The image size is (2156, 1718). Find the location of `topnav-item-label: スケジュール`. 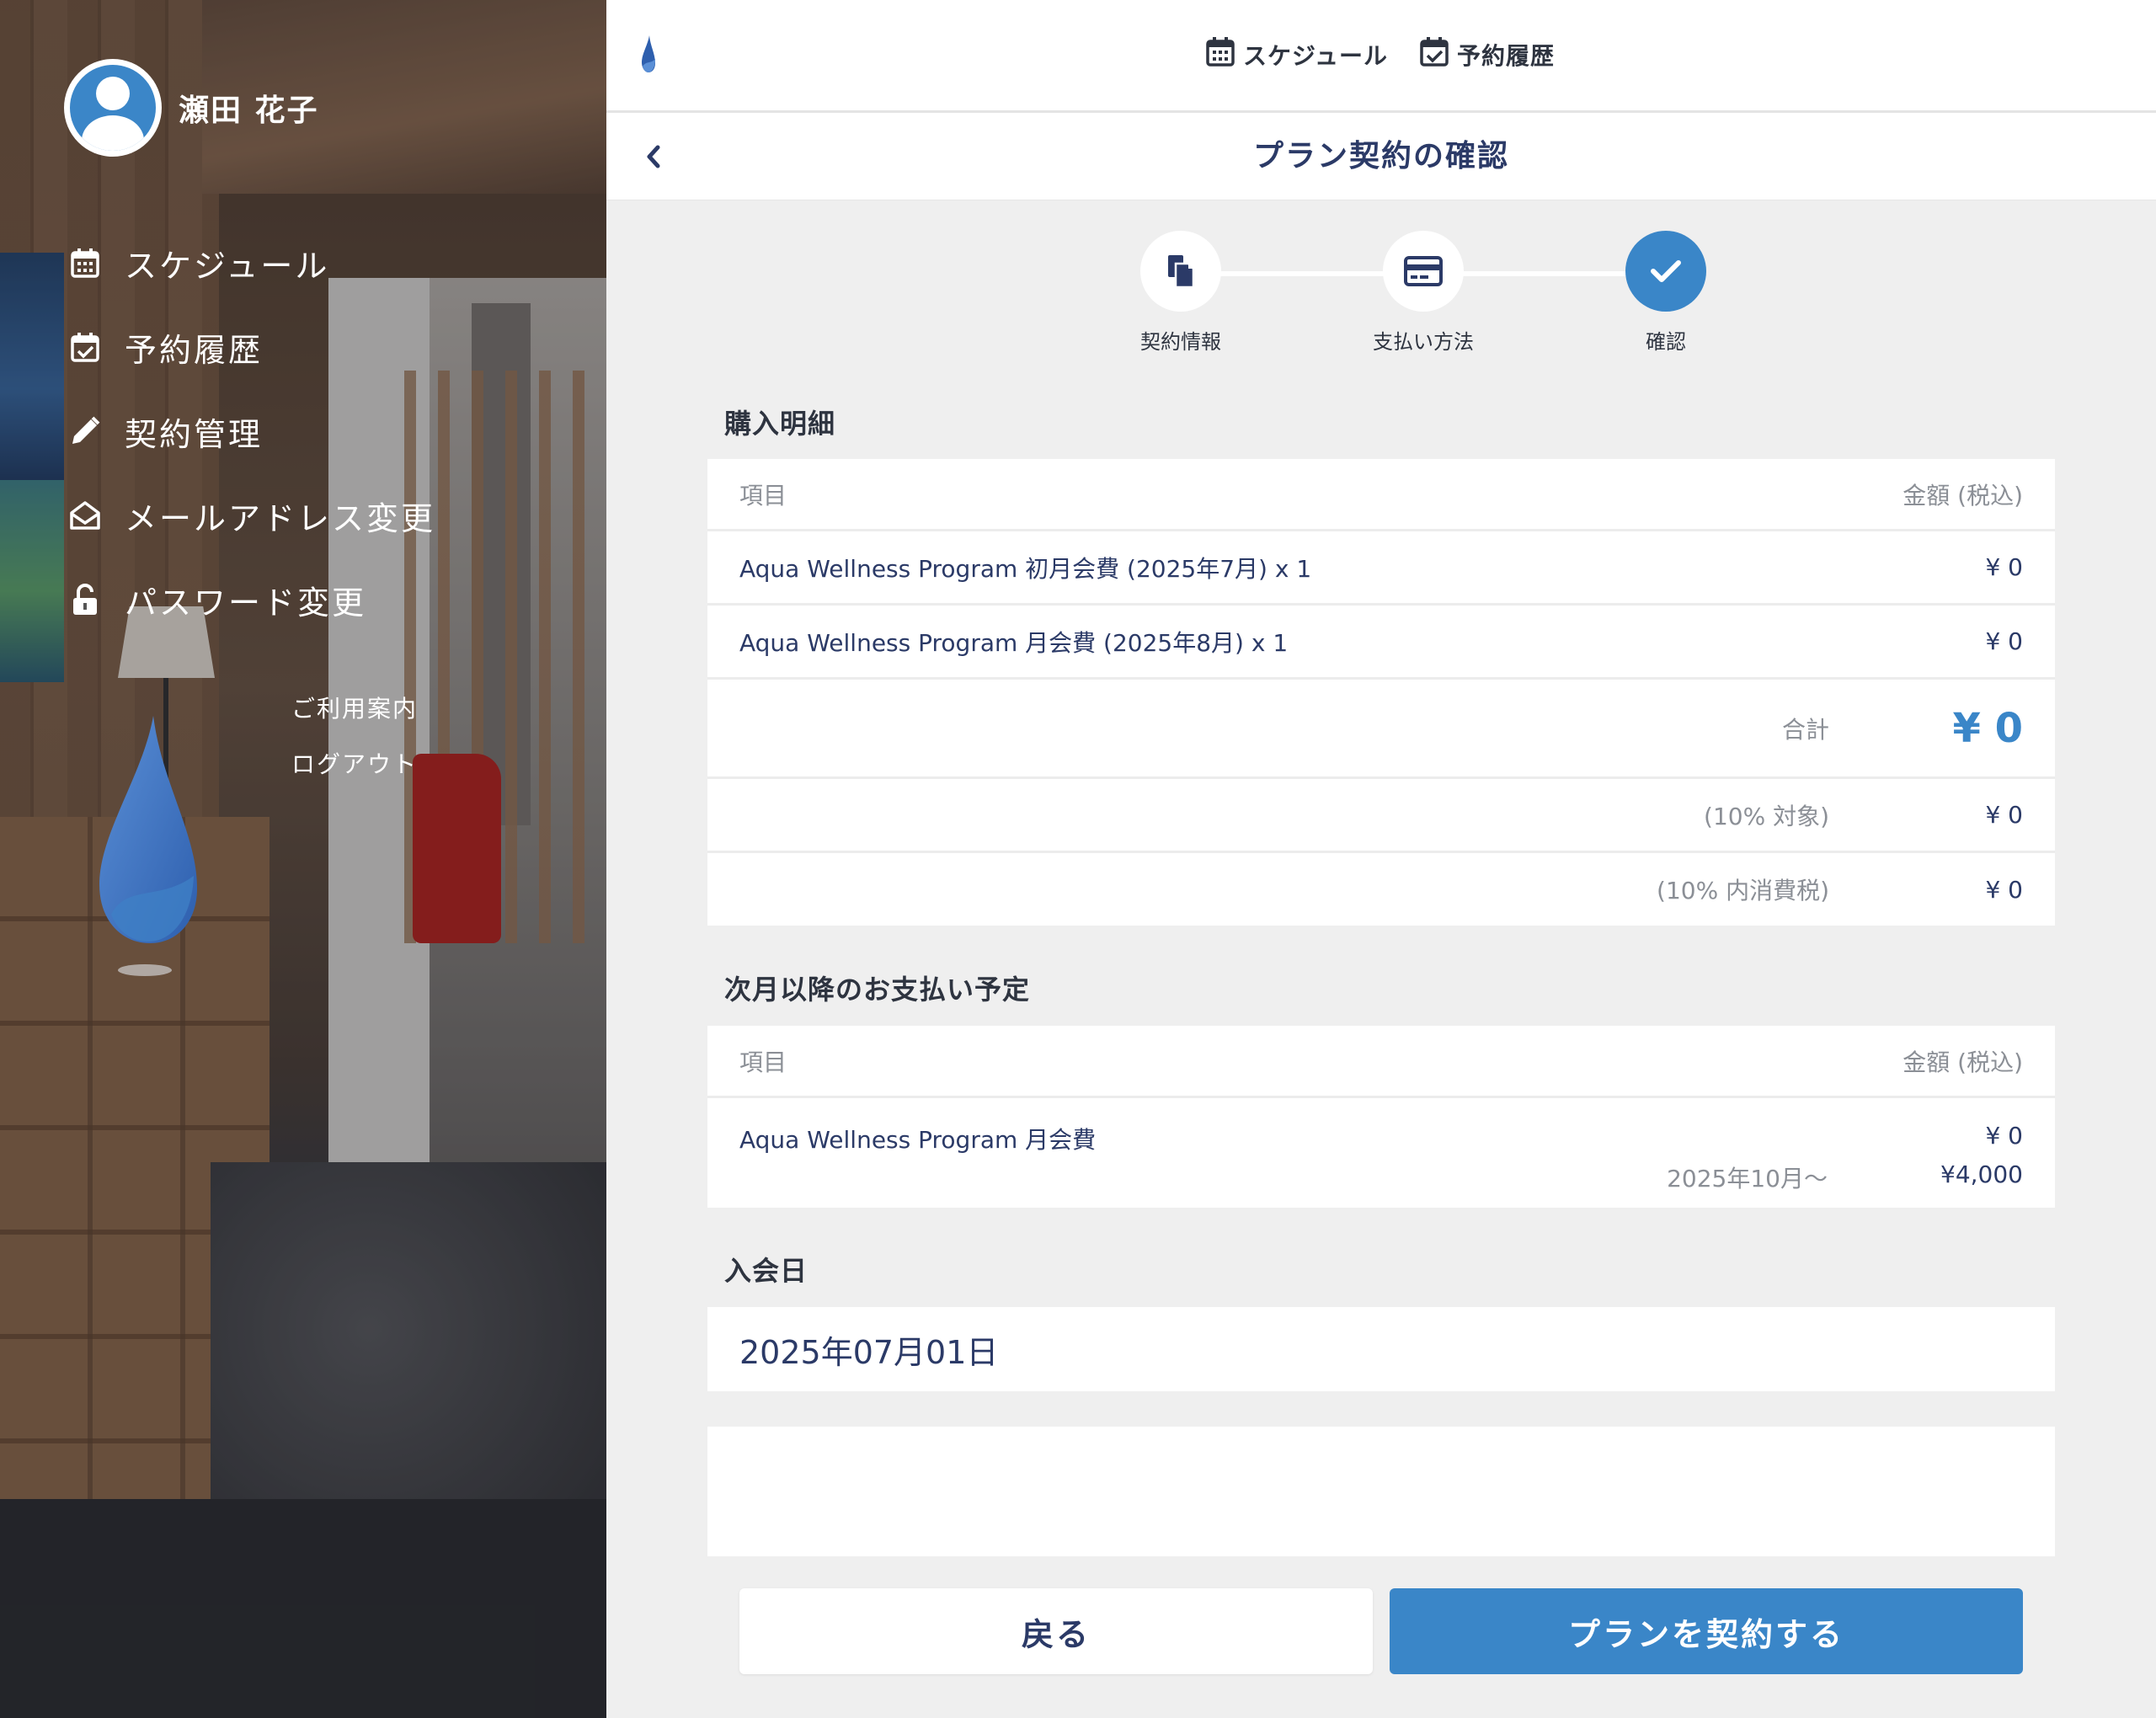

topnav-item-label: スケジュール is located at coordinates (1316, 55).